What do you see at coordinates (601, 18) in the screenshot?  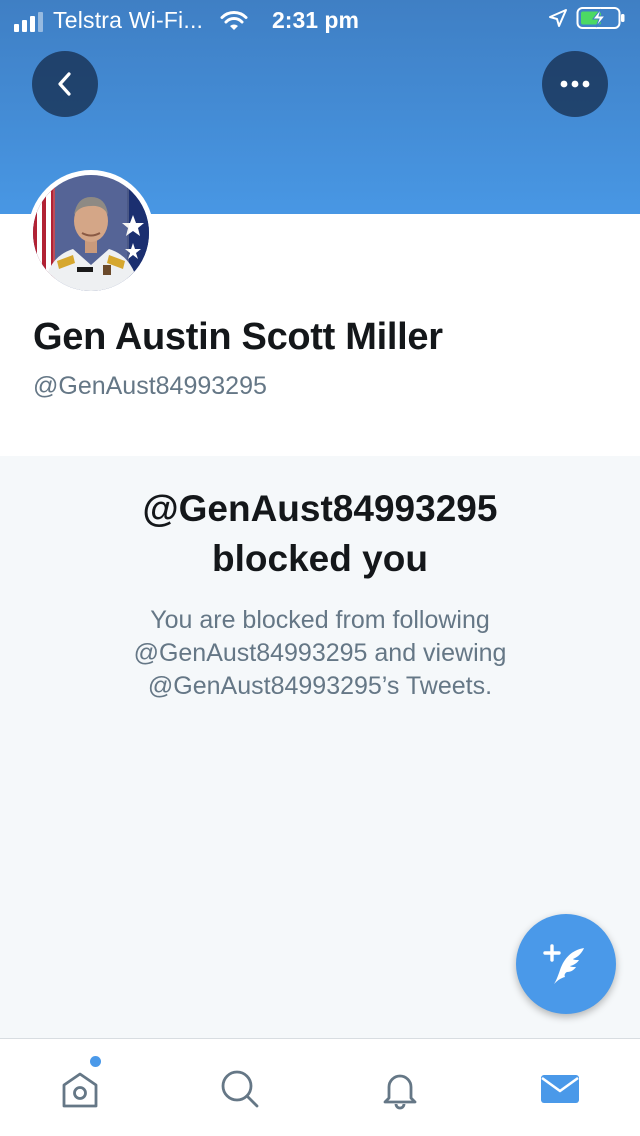 I see `battery-charging-icon` at bounding box center [601, 18].